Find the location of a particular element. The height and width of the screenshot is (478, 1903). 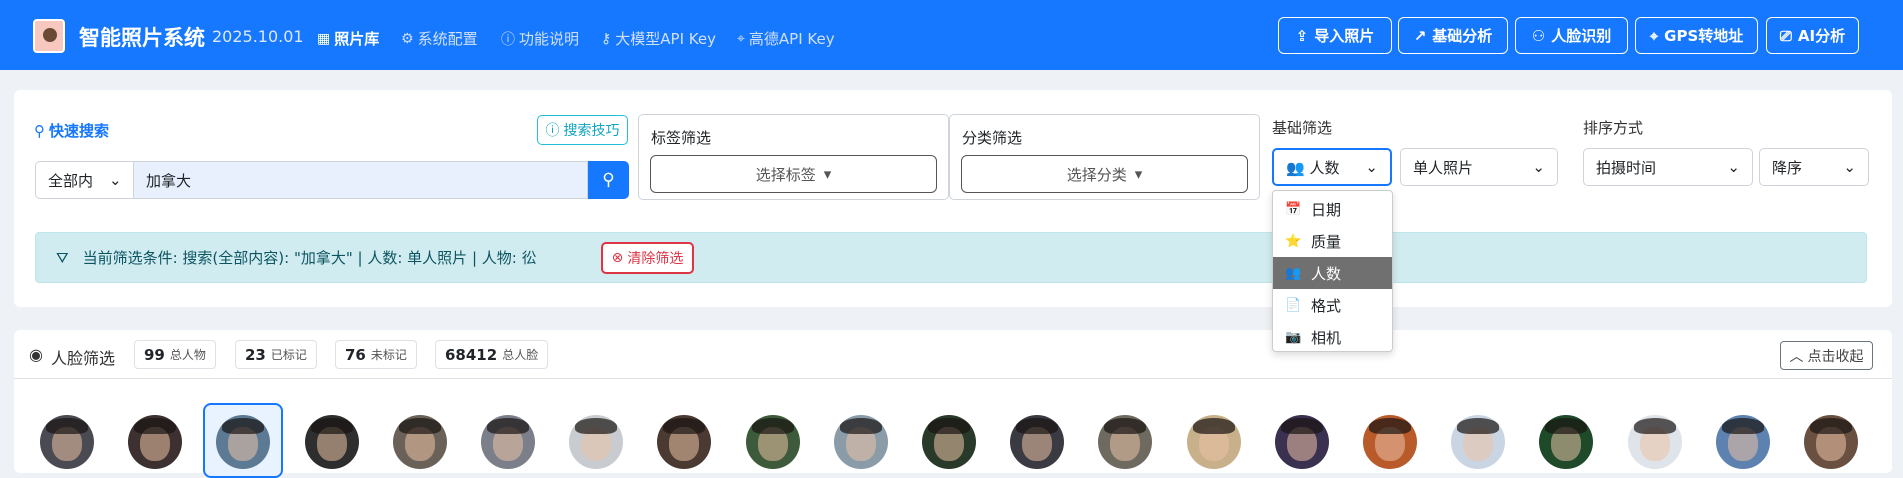

stat-unmarked: 76 未标记 is located at coordinates (376, 354).